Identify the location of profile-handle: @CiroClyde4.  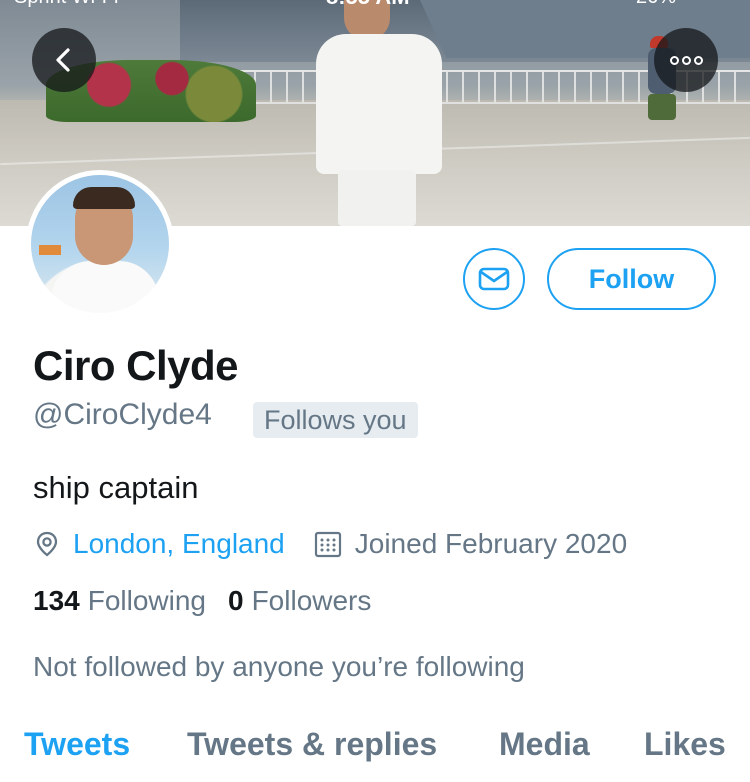
(122, 414).